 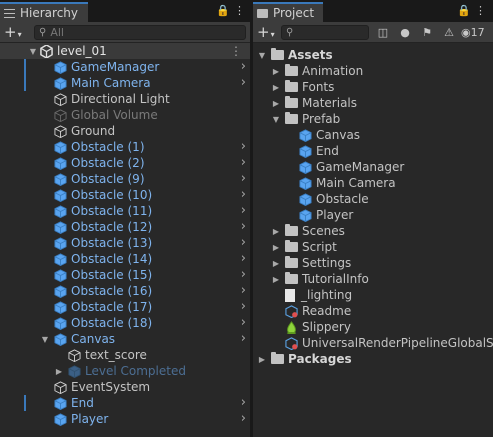 What do you see at coordinates (236, 51) in the screenshot?
I see `scene-menu-icon: ⋮` at bounding box center [236, 51].